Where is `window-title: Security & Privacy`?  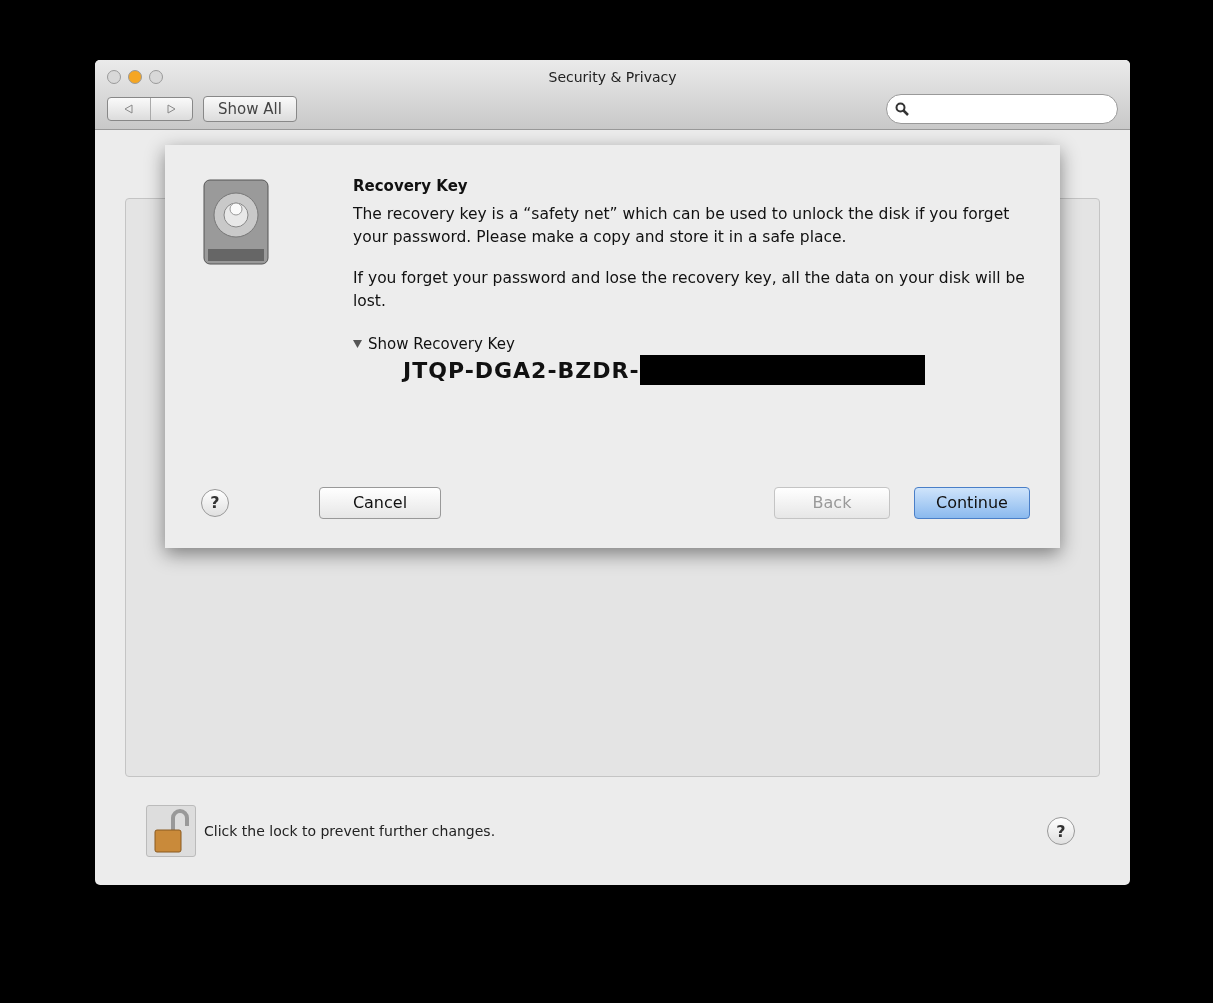
window-title: Security & Privacy is located at coordinates (612, 77).